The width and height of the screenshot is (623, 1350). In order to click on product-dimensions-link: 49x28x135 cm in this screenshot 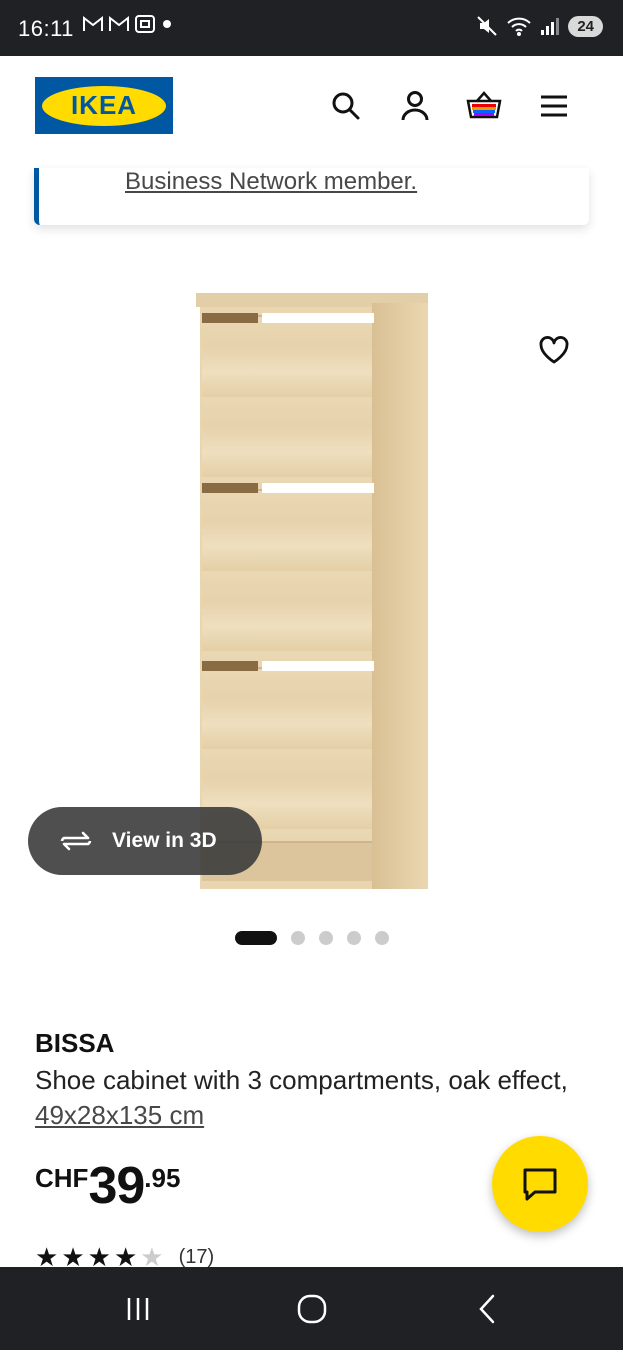, I will do `click(119, 1115)`.